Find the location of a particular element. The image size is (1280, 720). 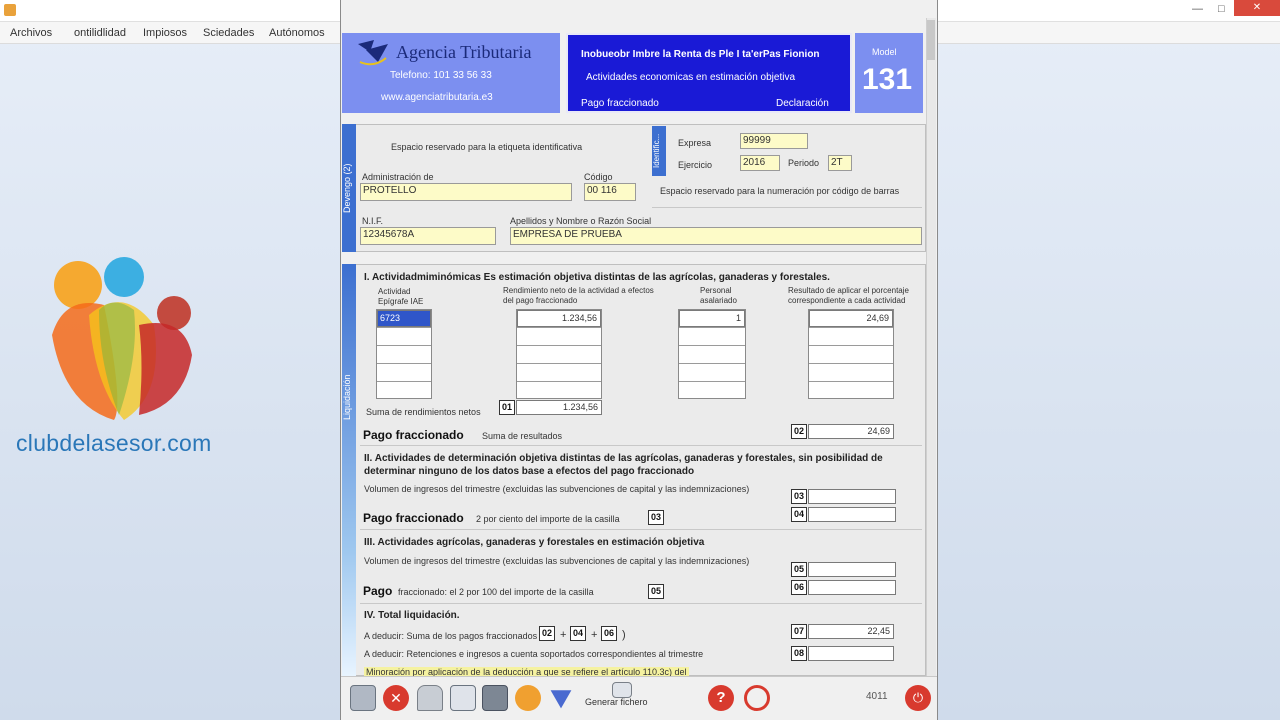

casilla-05-field is located at coordinates (852, 569).